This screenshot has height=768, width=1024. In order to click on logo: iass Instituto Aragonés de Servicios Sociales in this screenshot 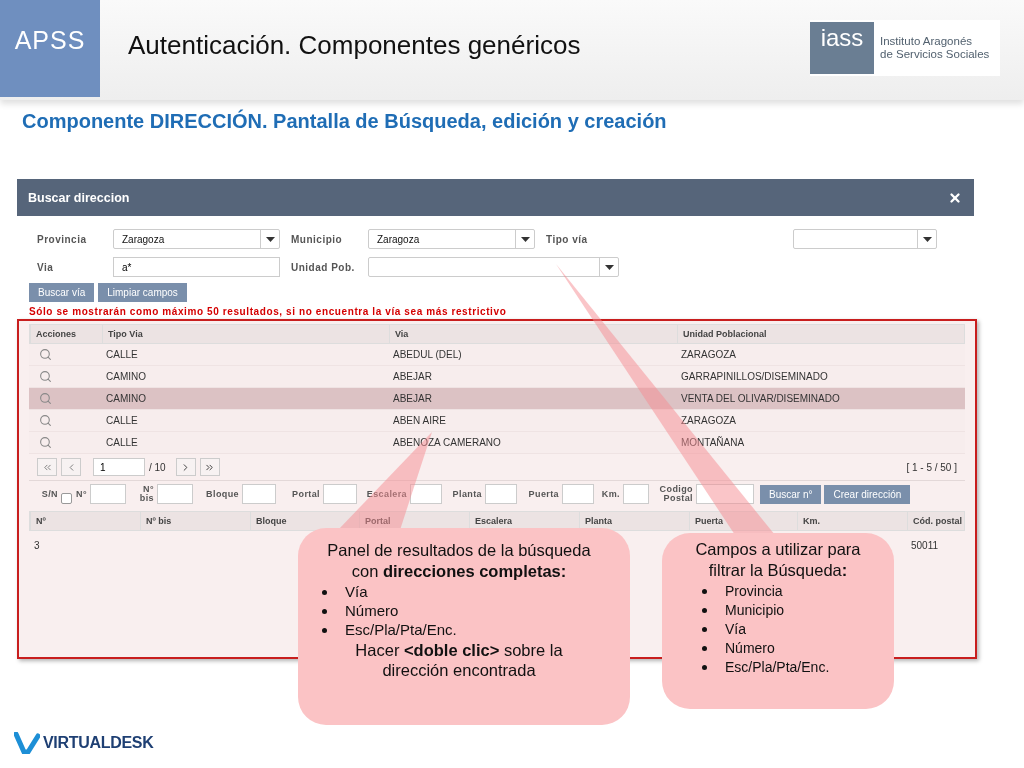, I will do `click(905, 48)`.